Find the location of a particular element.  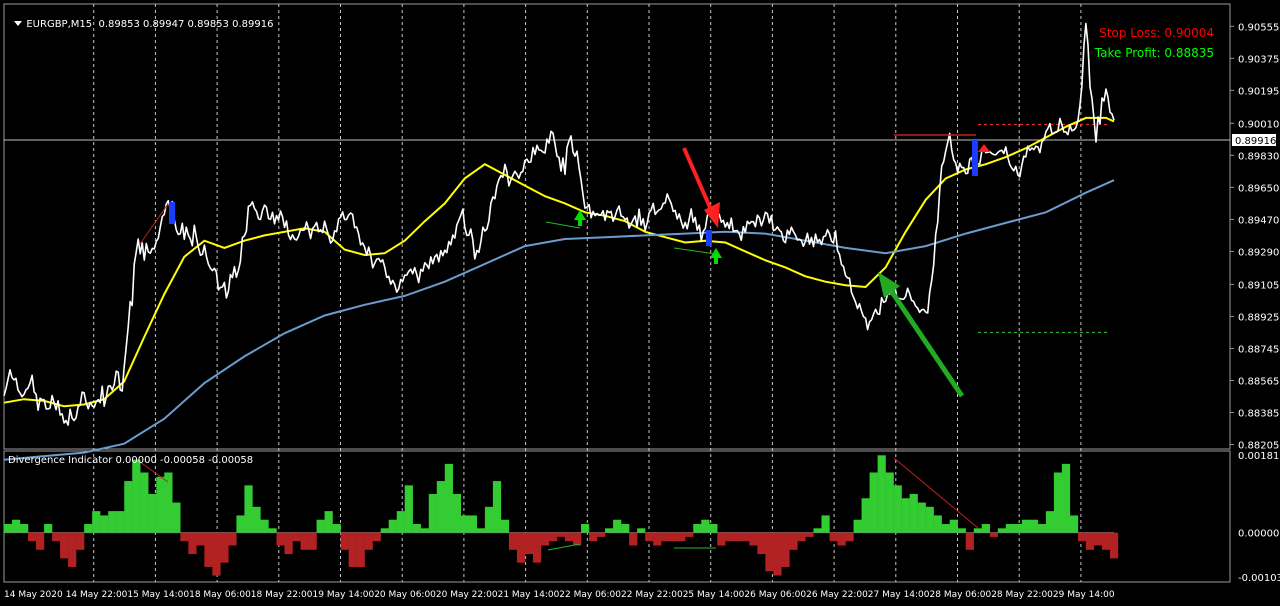

symbol-label: EURGBP,M15 is located at coordinates (59, 24).